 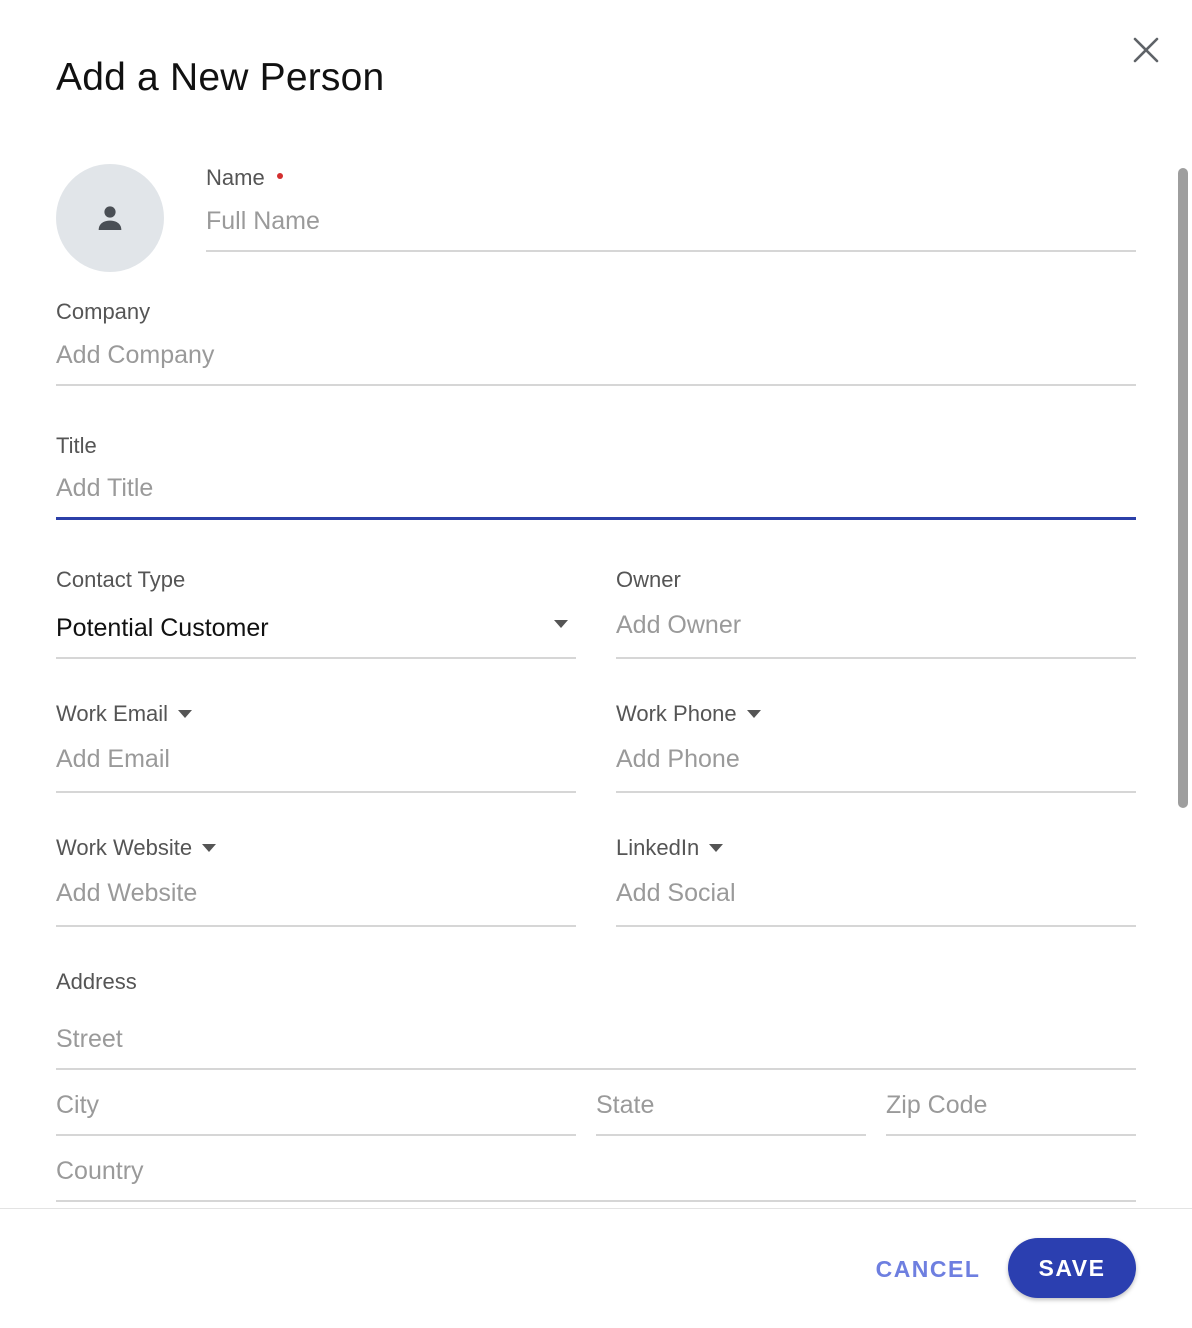 I want to click on social-field: LinkedIn, so click(x=876, y=880).